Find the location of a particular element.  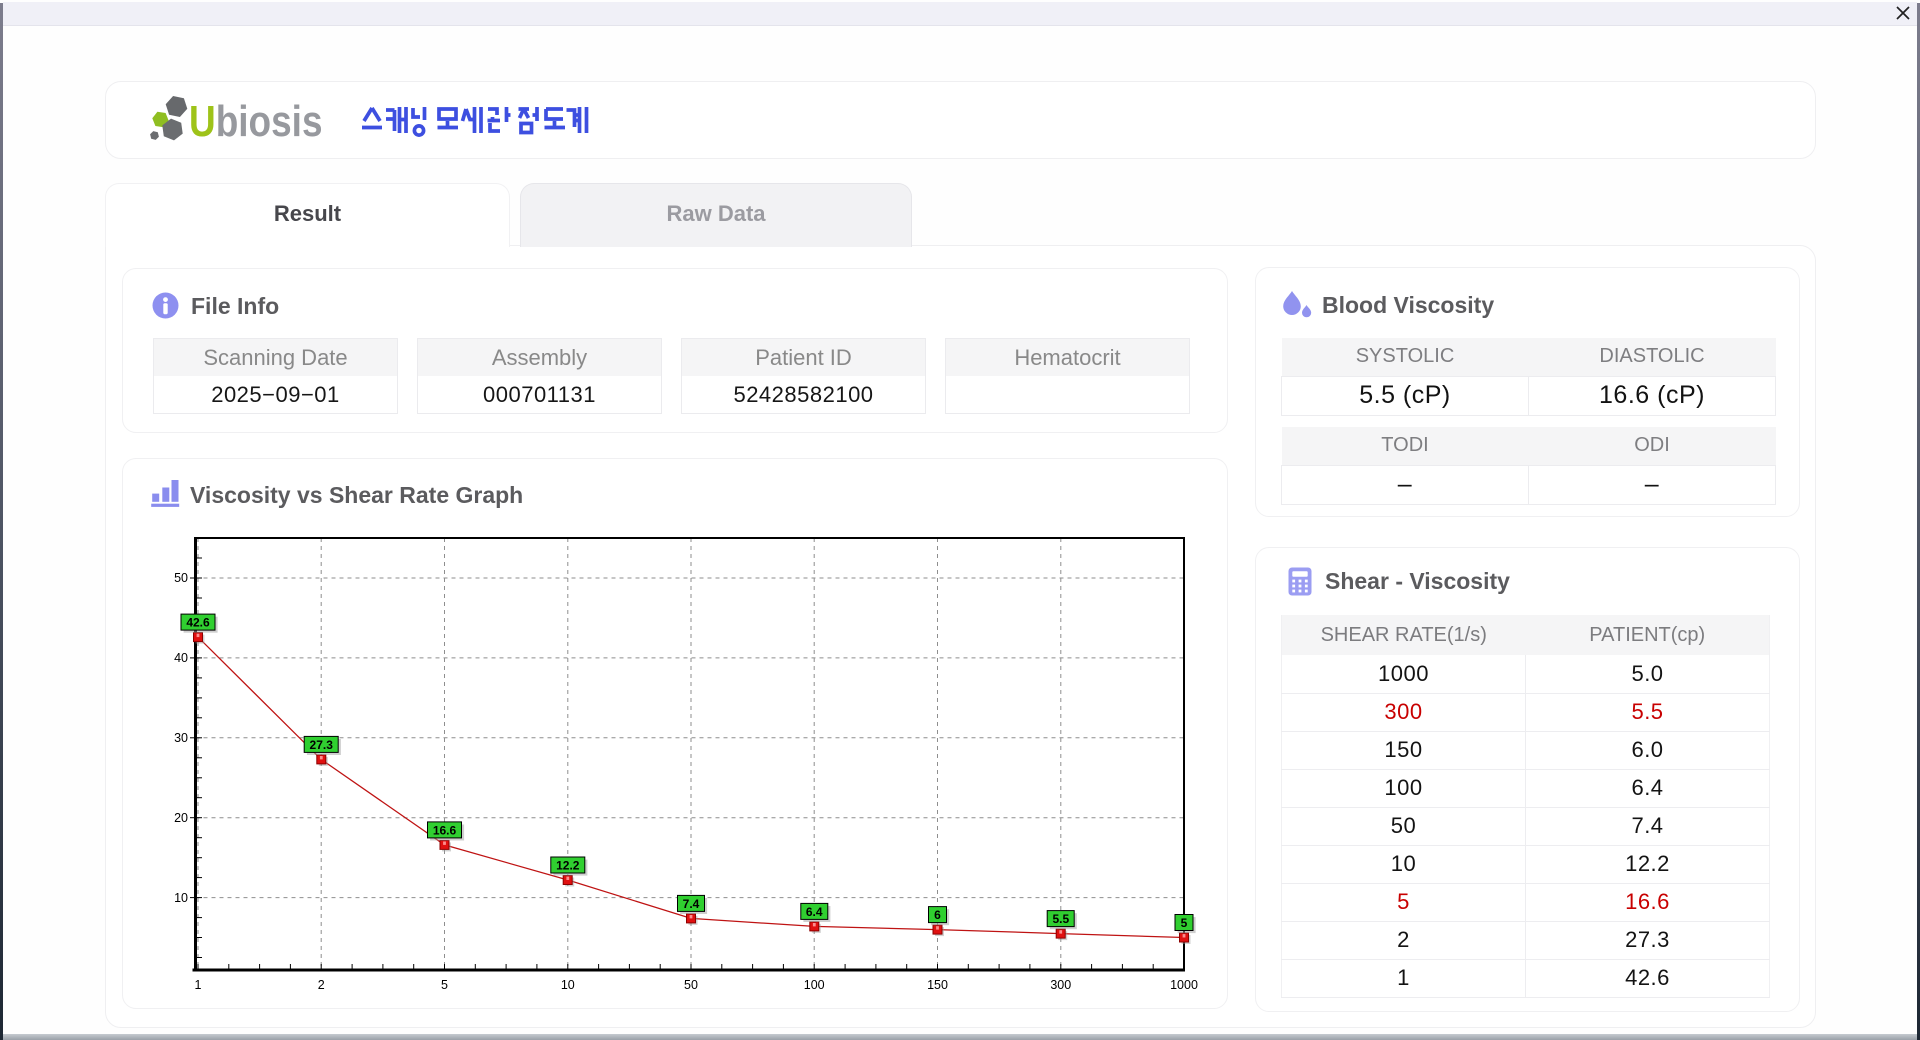

svg-text: 12.2 is located at coordinates (568, 866).